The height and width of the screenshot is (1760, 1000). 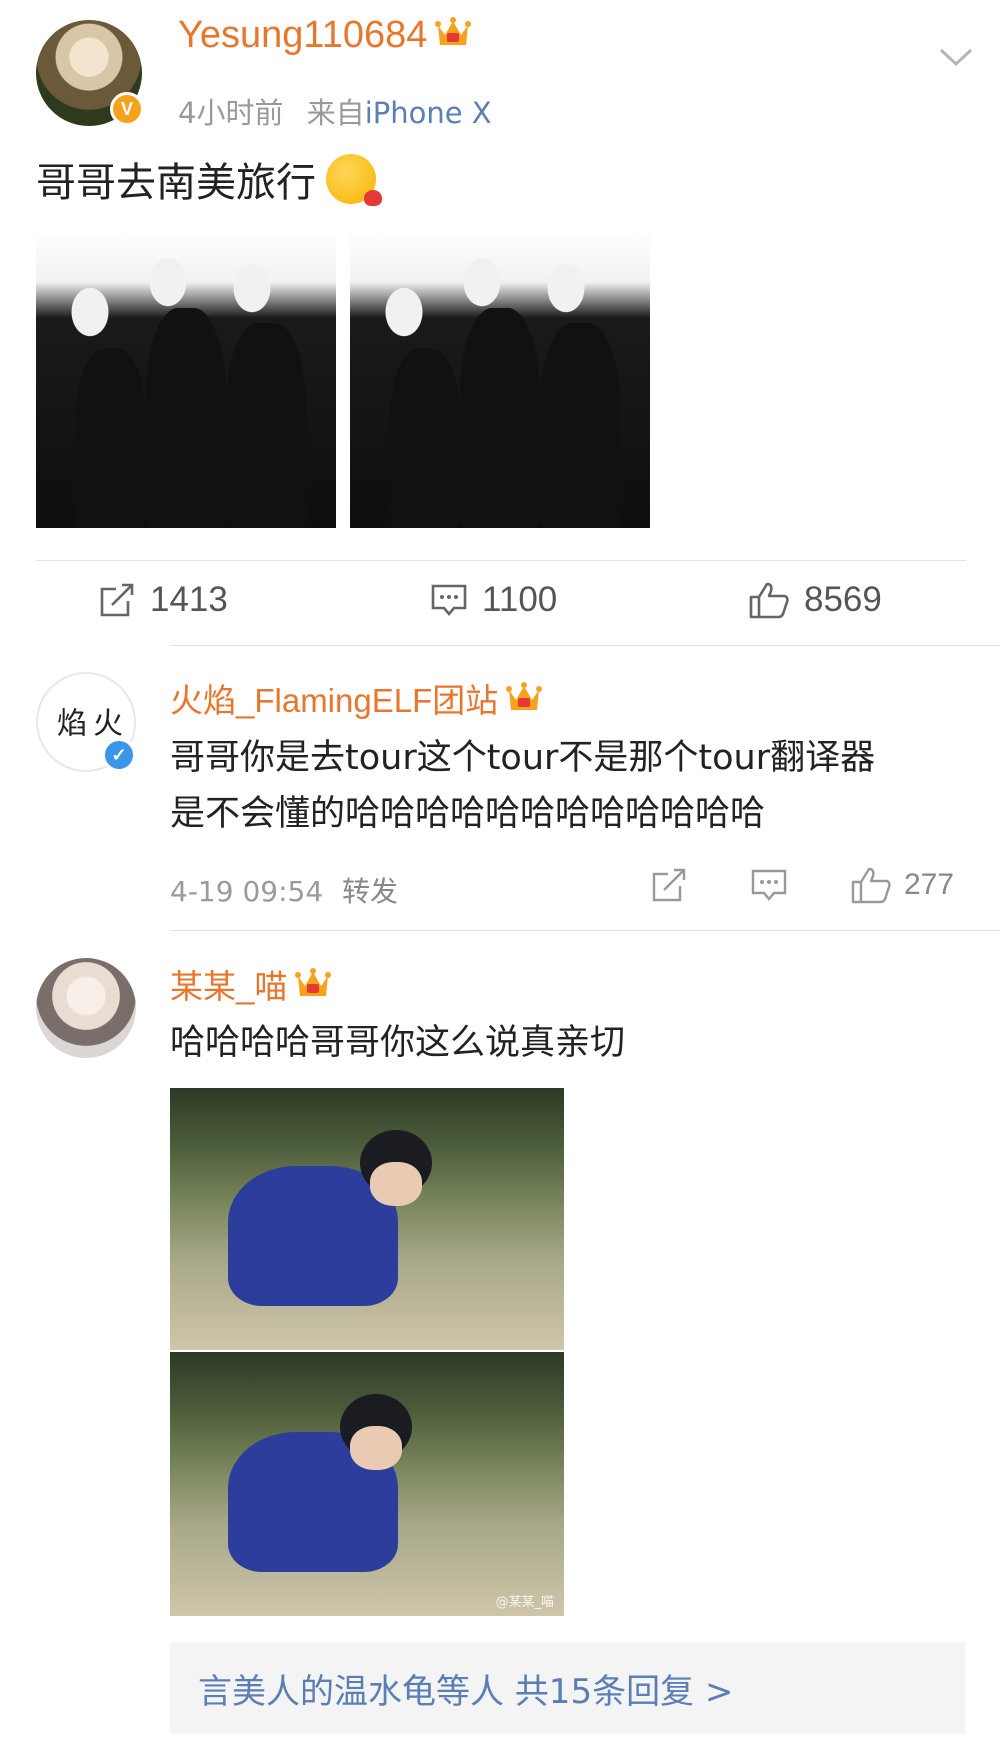 What do you see at coordinates (465, 1688) in the screenshot?
I see `more-replies-text: 言美人的温水龟等人 共15条回复 >` at bounding box center [465, 1688].